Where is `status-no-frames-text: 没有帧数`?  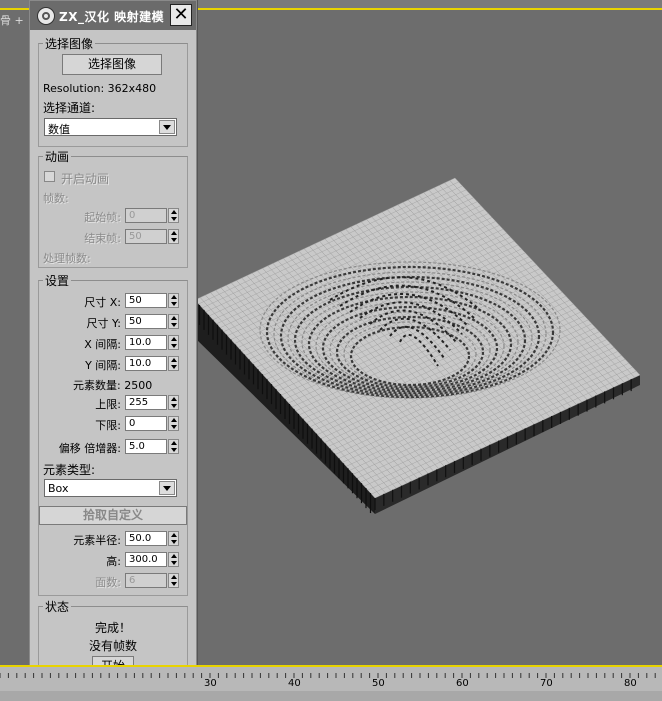
status-no-frames-text: 没有帧数 is located at coordinates (112, 646).